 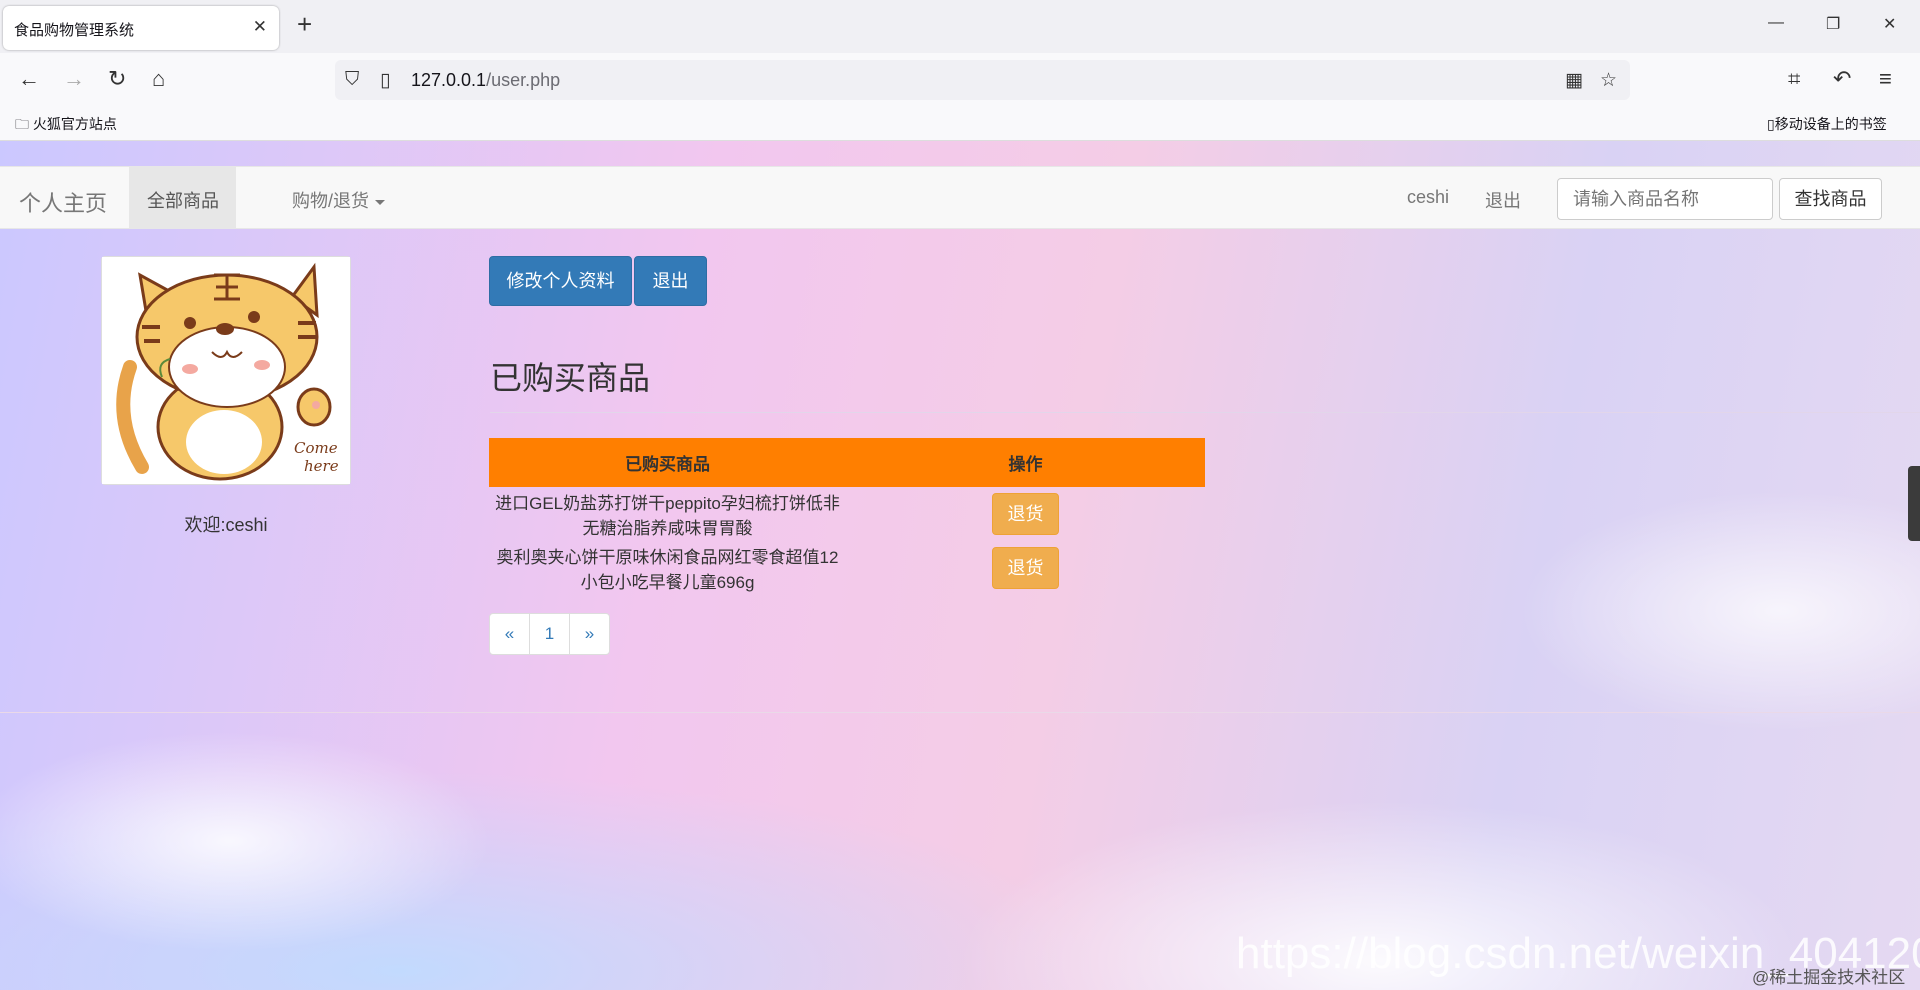 I want to click on mobile-icon: ▯, so click(x=1771, y=124).